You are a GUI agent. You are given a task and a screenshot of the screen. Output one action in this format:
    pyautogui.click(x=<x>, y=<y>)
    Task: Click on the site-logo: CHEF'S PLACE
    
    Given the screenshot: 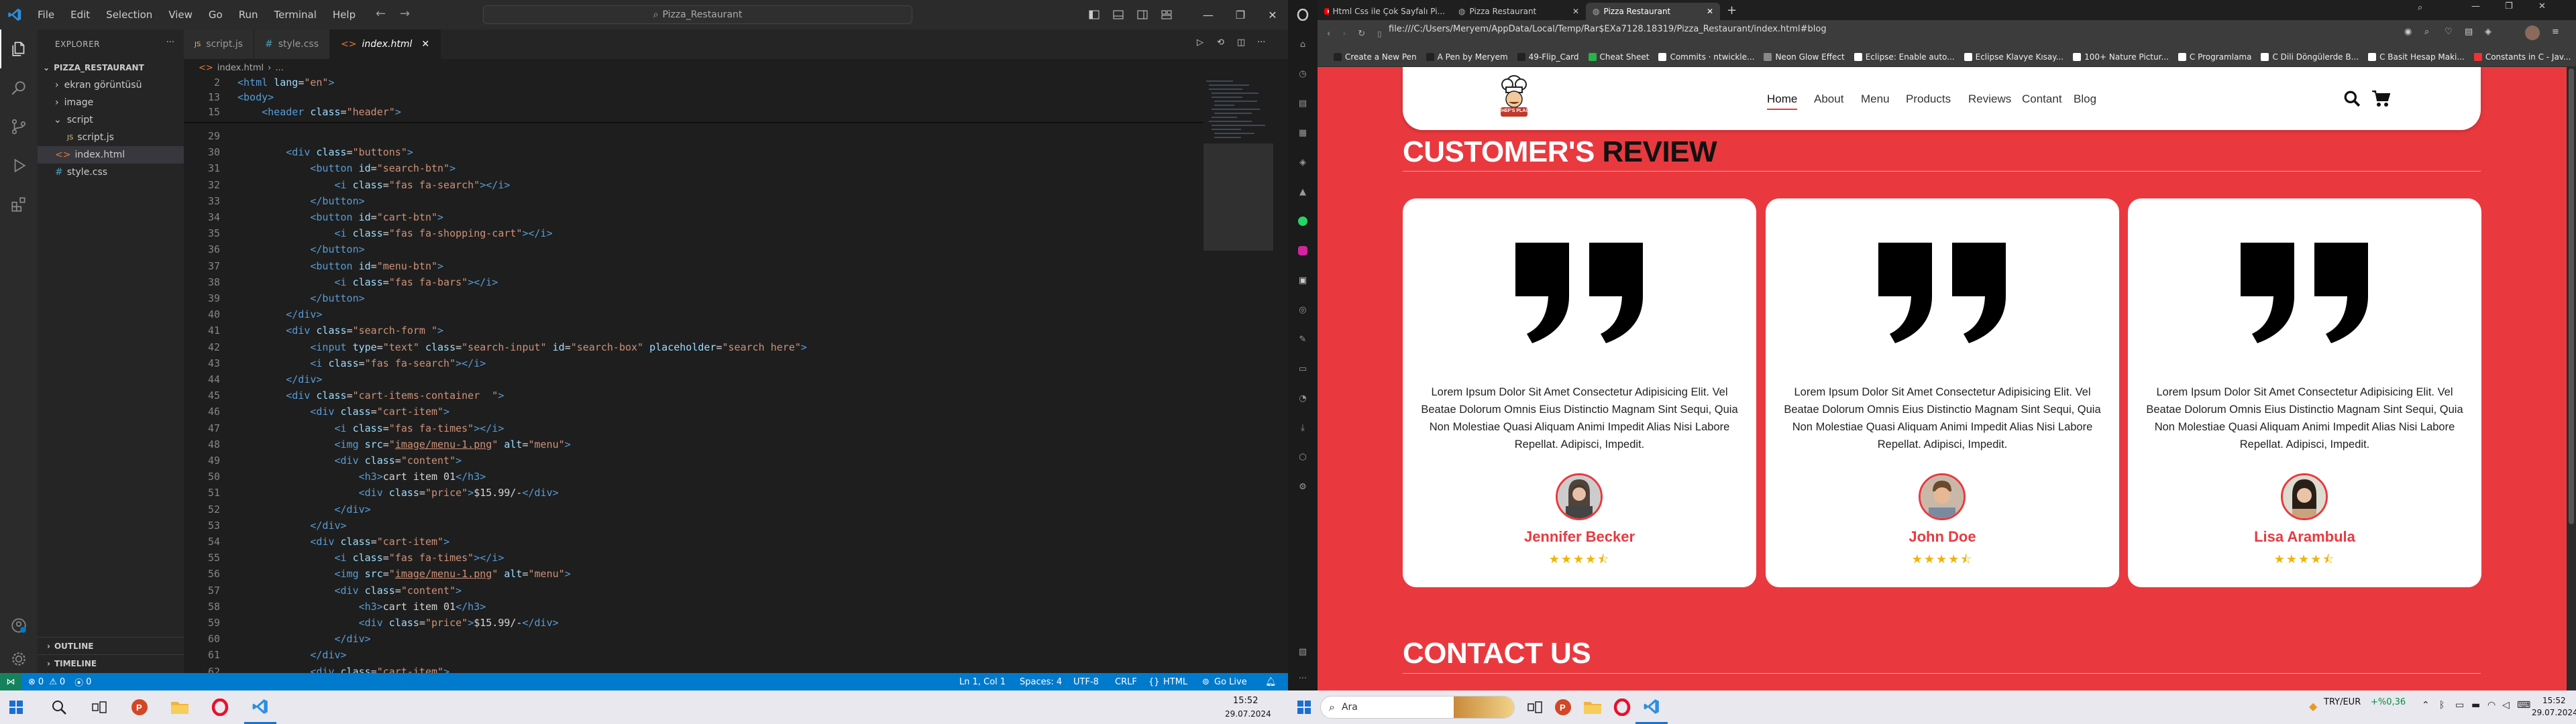 What is the action you would take?
    pyautogui.click(x=1514, y=97)
    